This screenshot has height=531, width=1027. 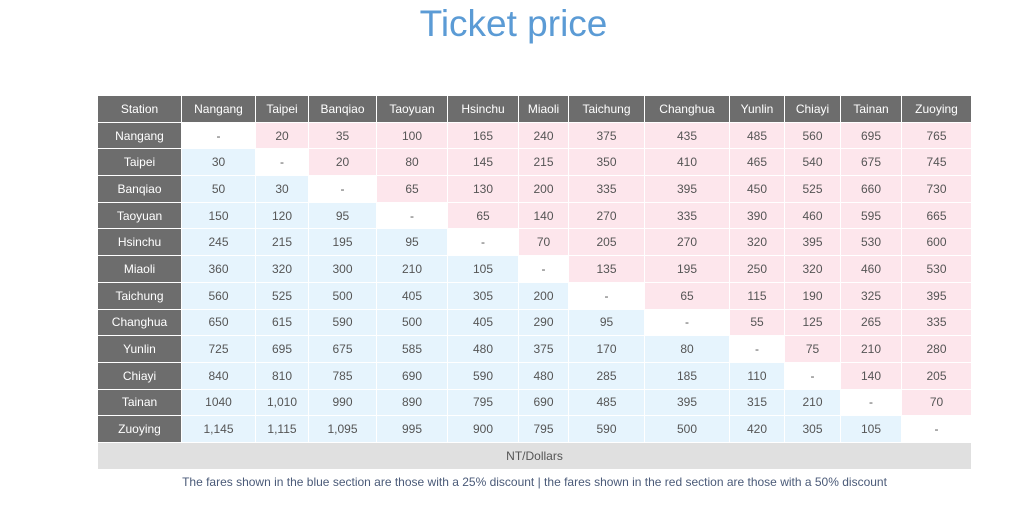 What do you see at coordinates (139, 242) in the screenshot?
I see `row-header-hsinchu: Hsinchu` at bounding box center [139, 242].